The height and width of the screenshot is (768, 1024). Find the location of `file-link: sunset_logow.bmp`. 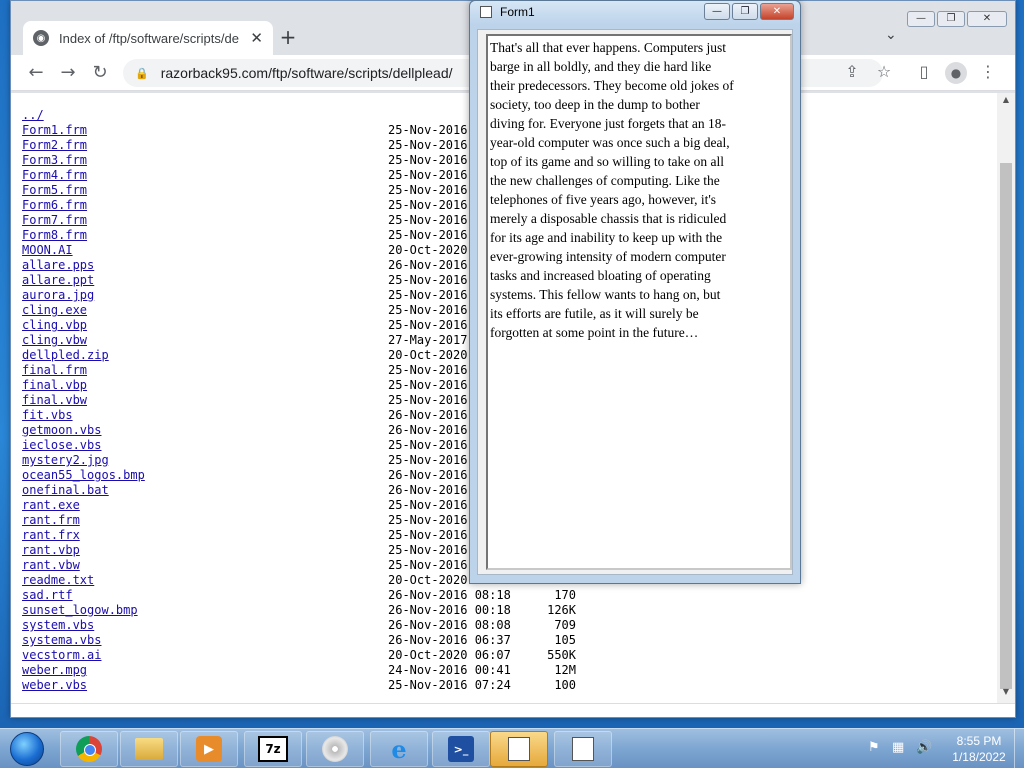

file-link: sunset_logow.bmp is located at coordinates (80, 610).